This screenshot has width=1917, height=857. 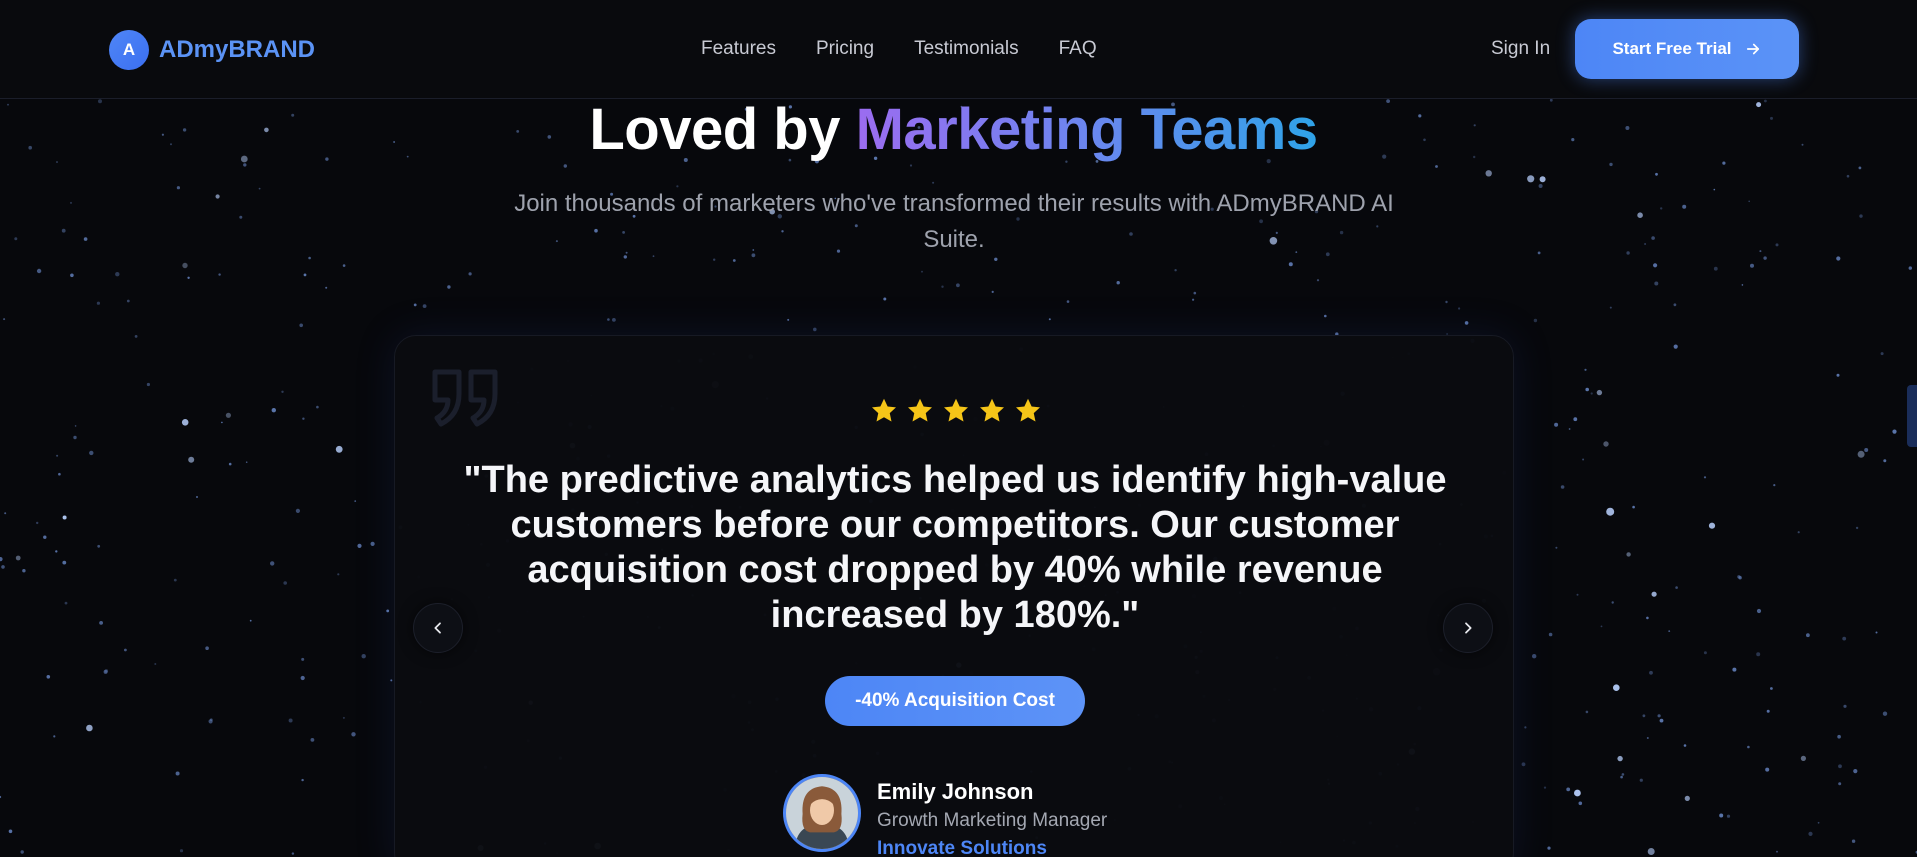 What do you see at coordinates (1752, 49) in the screenshot?
I see `arrow-right-icon` at bounding box center [1752, 49].